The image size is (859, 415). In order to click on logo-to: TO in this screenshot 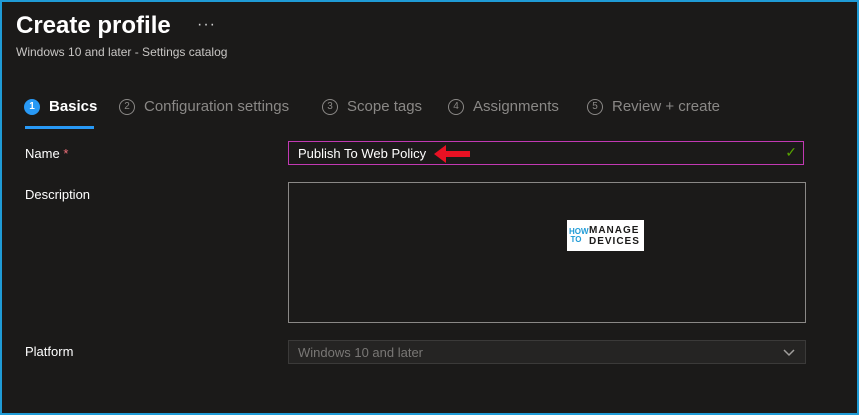, I will do `click(576, 239)`.